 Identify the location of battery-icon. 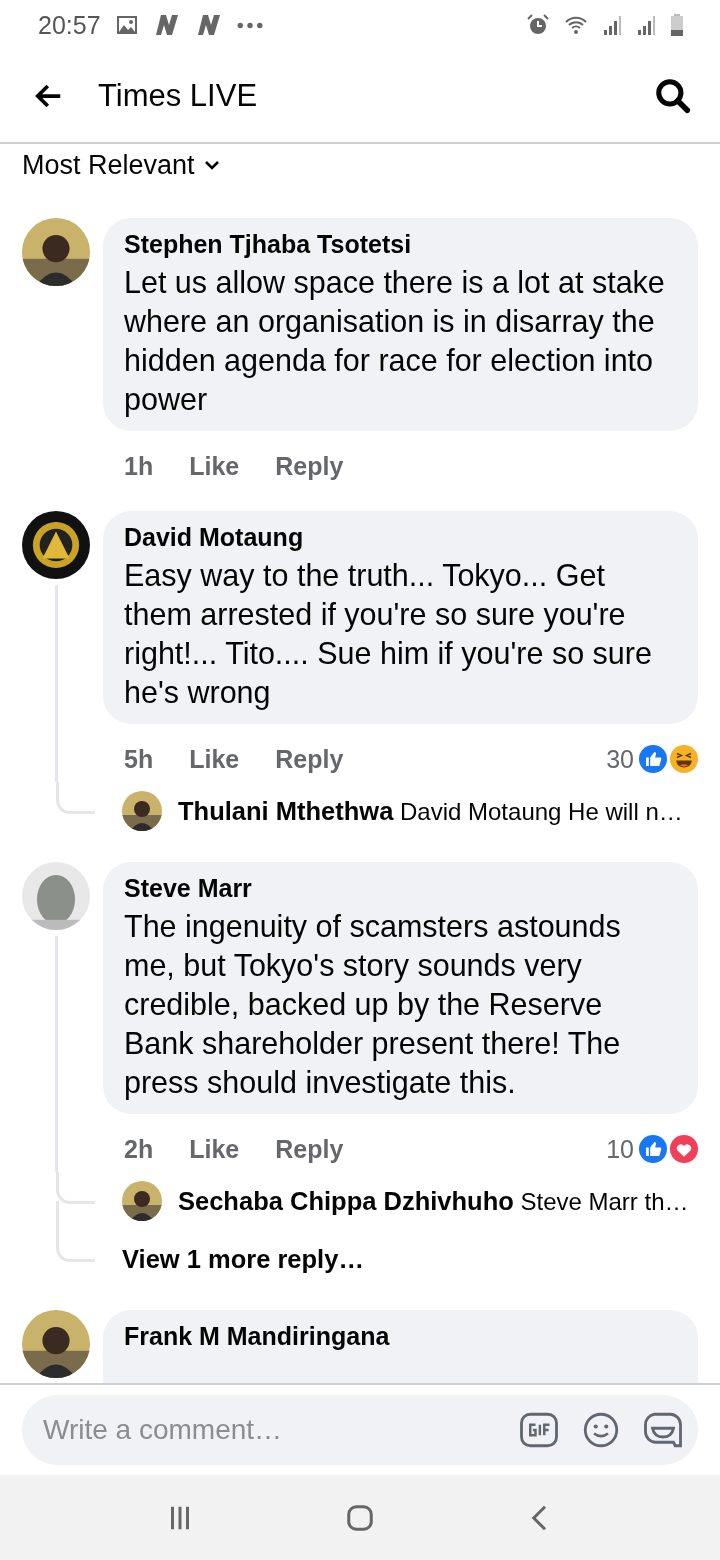
(677, 25).